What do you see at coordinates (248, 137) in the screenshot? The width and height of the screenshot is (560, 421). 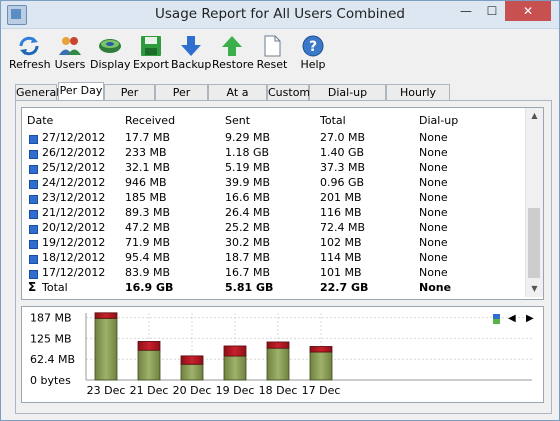 I see `row-sent: 9.29 MB` at bounding box center [248, 137].